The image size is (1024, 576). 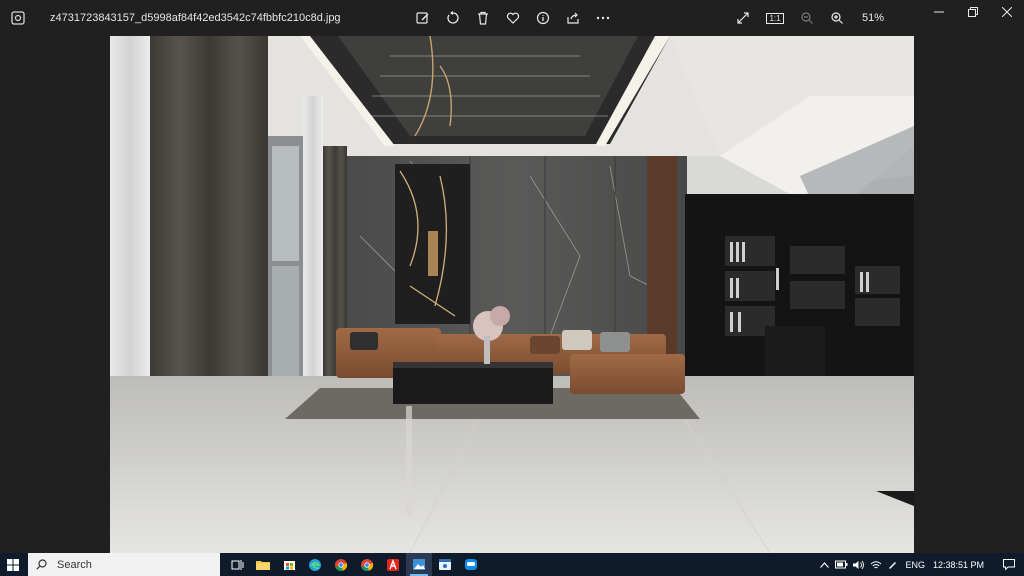 I want to click on zoom-level: 51%, so click(x=873, y=18).